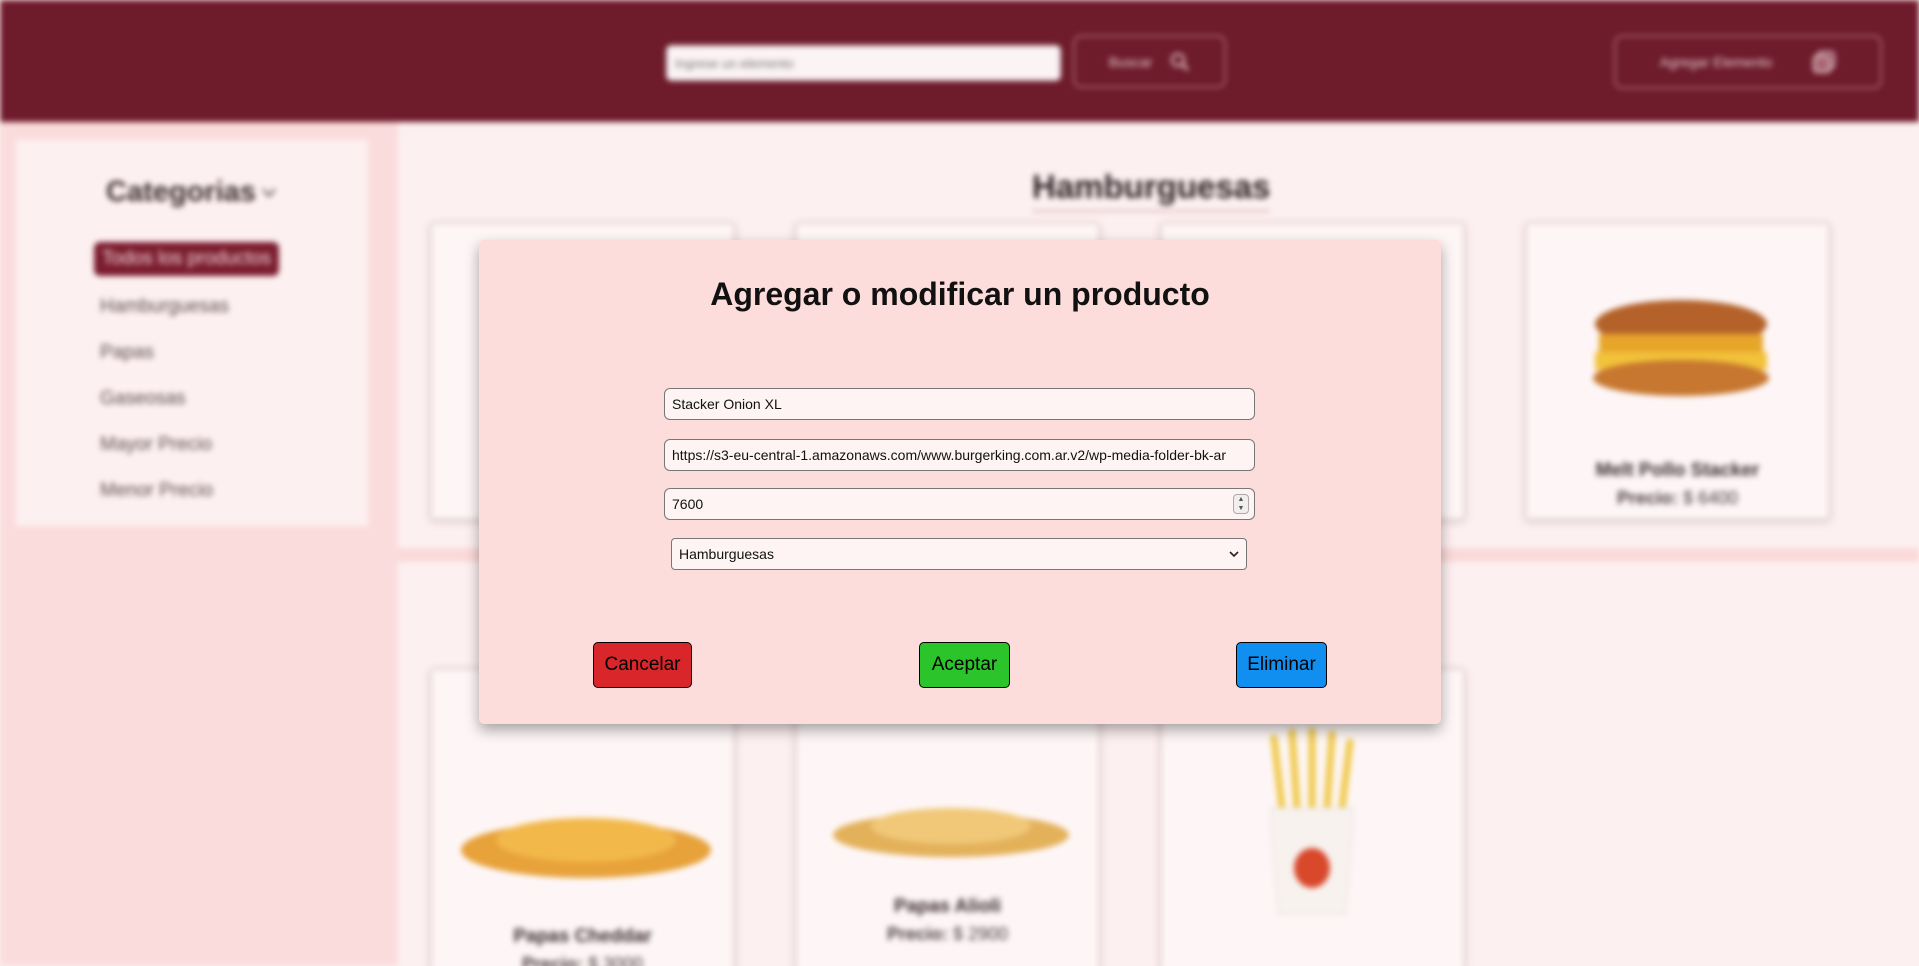 Image resolution: width=1919 pixels, height=966 pixels. I want to click on sidebar-item-all-products: Todos los productos, so click(186, 259).